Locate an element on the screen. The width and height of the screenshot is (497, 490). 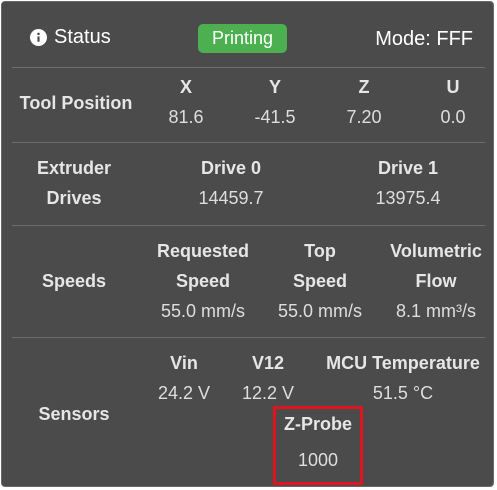
drive-0-header: Drive 0 is located at coordinates (231, 168).